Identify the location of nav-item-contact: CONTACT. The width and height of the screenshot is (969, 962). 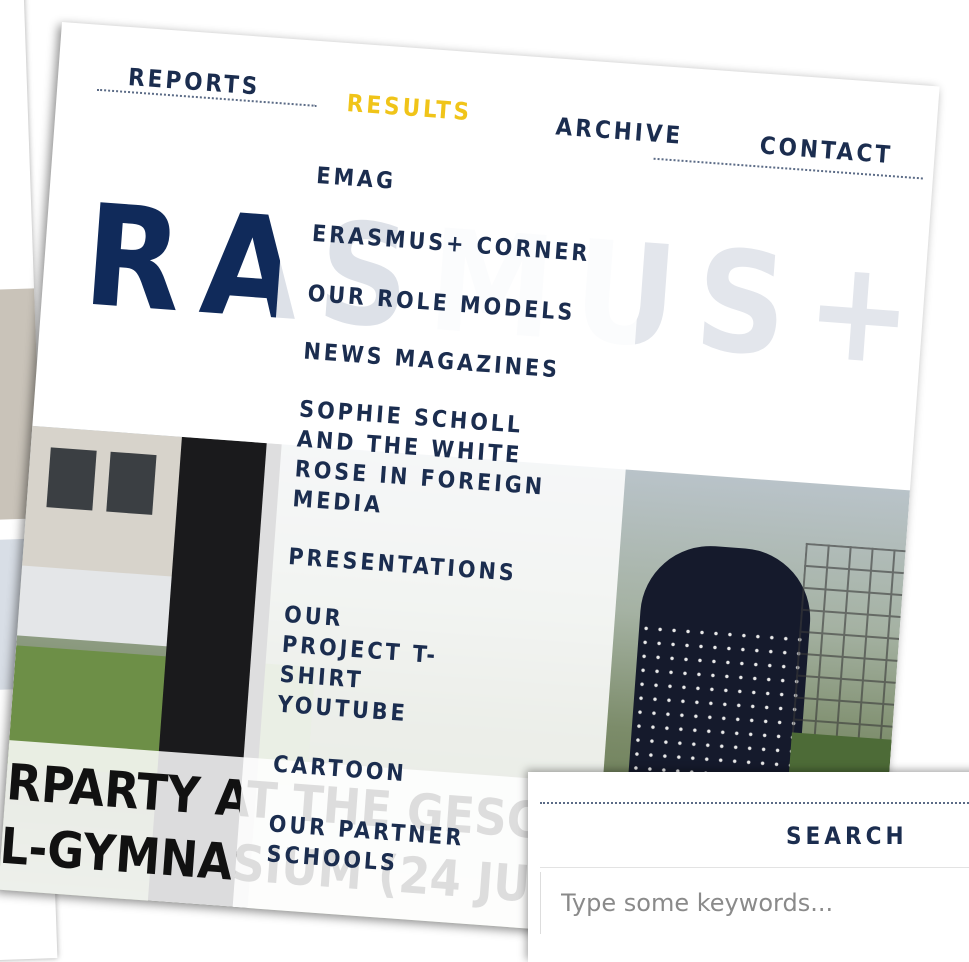
(826, 150).